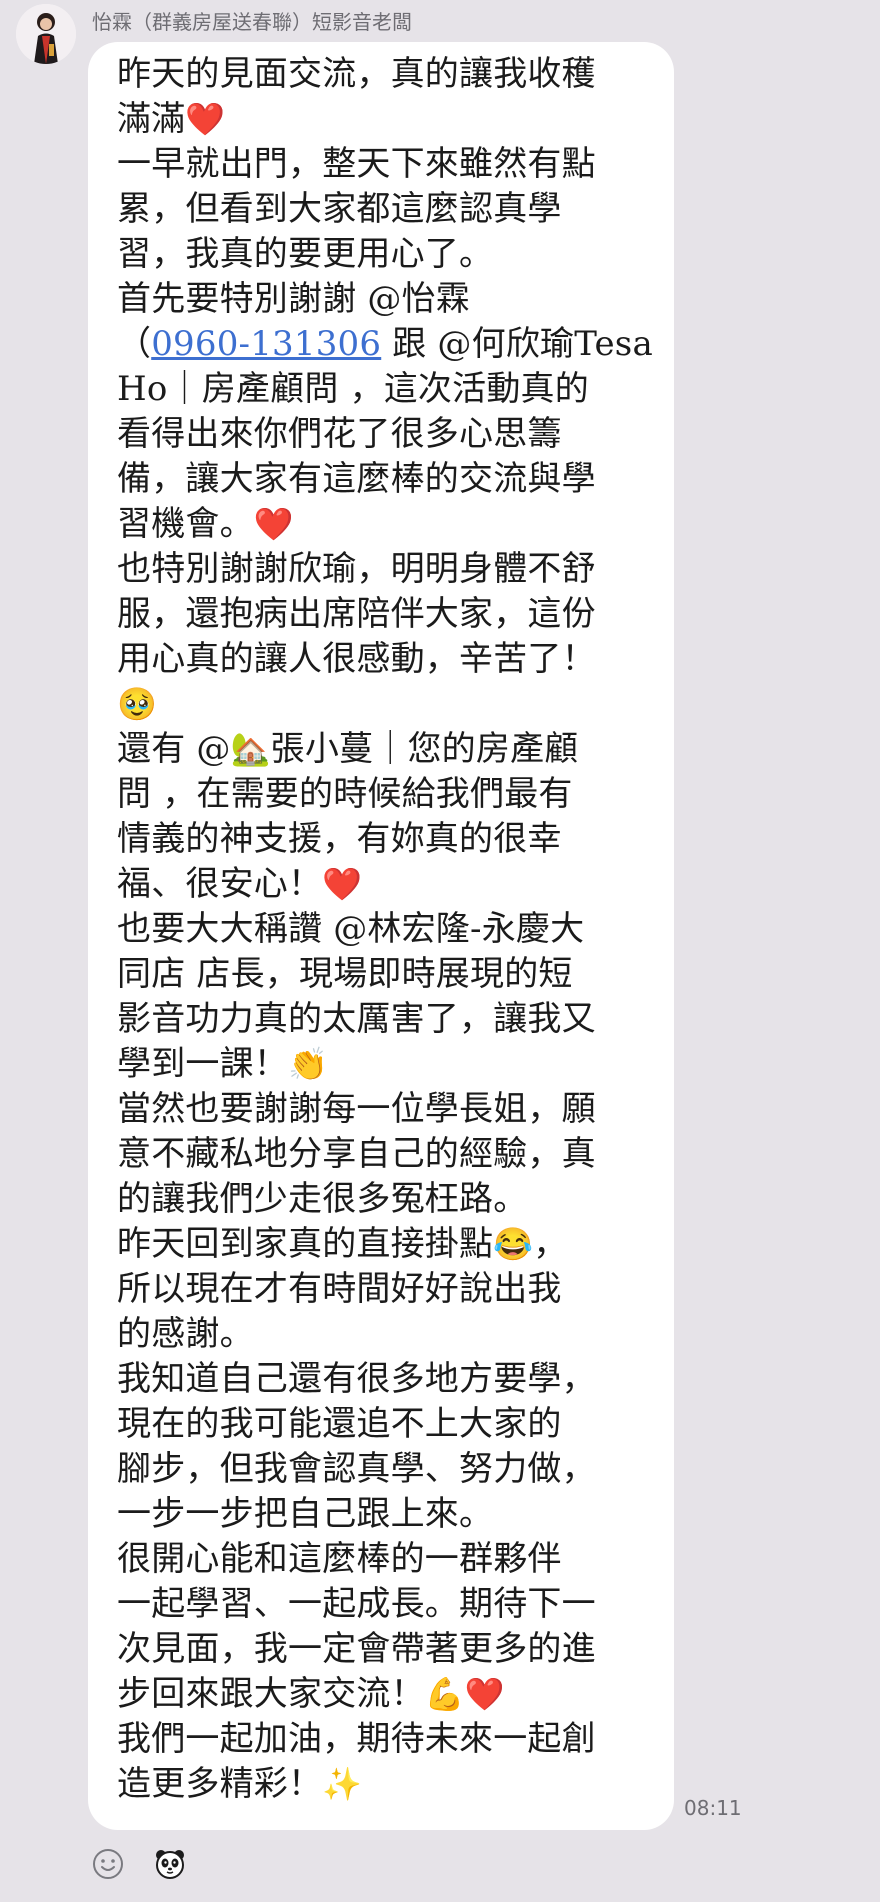 The height and width of the screenshot is (1902, 880). Describe the element at coordinates (305, 1244) in the screenshot. I see `message-text-segment: 昨天回到家真的直接掛點` at that location.